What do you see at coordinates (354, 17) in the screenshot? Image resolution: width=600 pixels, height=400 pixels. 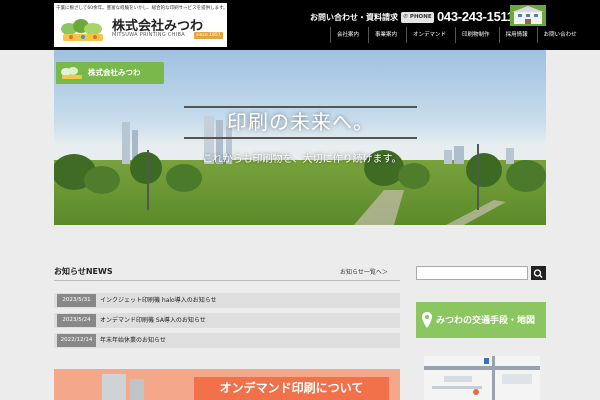 I see `contact-link: お問い合わせ・資料請求` at bounding box center [354, 17].